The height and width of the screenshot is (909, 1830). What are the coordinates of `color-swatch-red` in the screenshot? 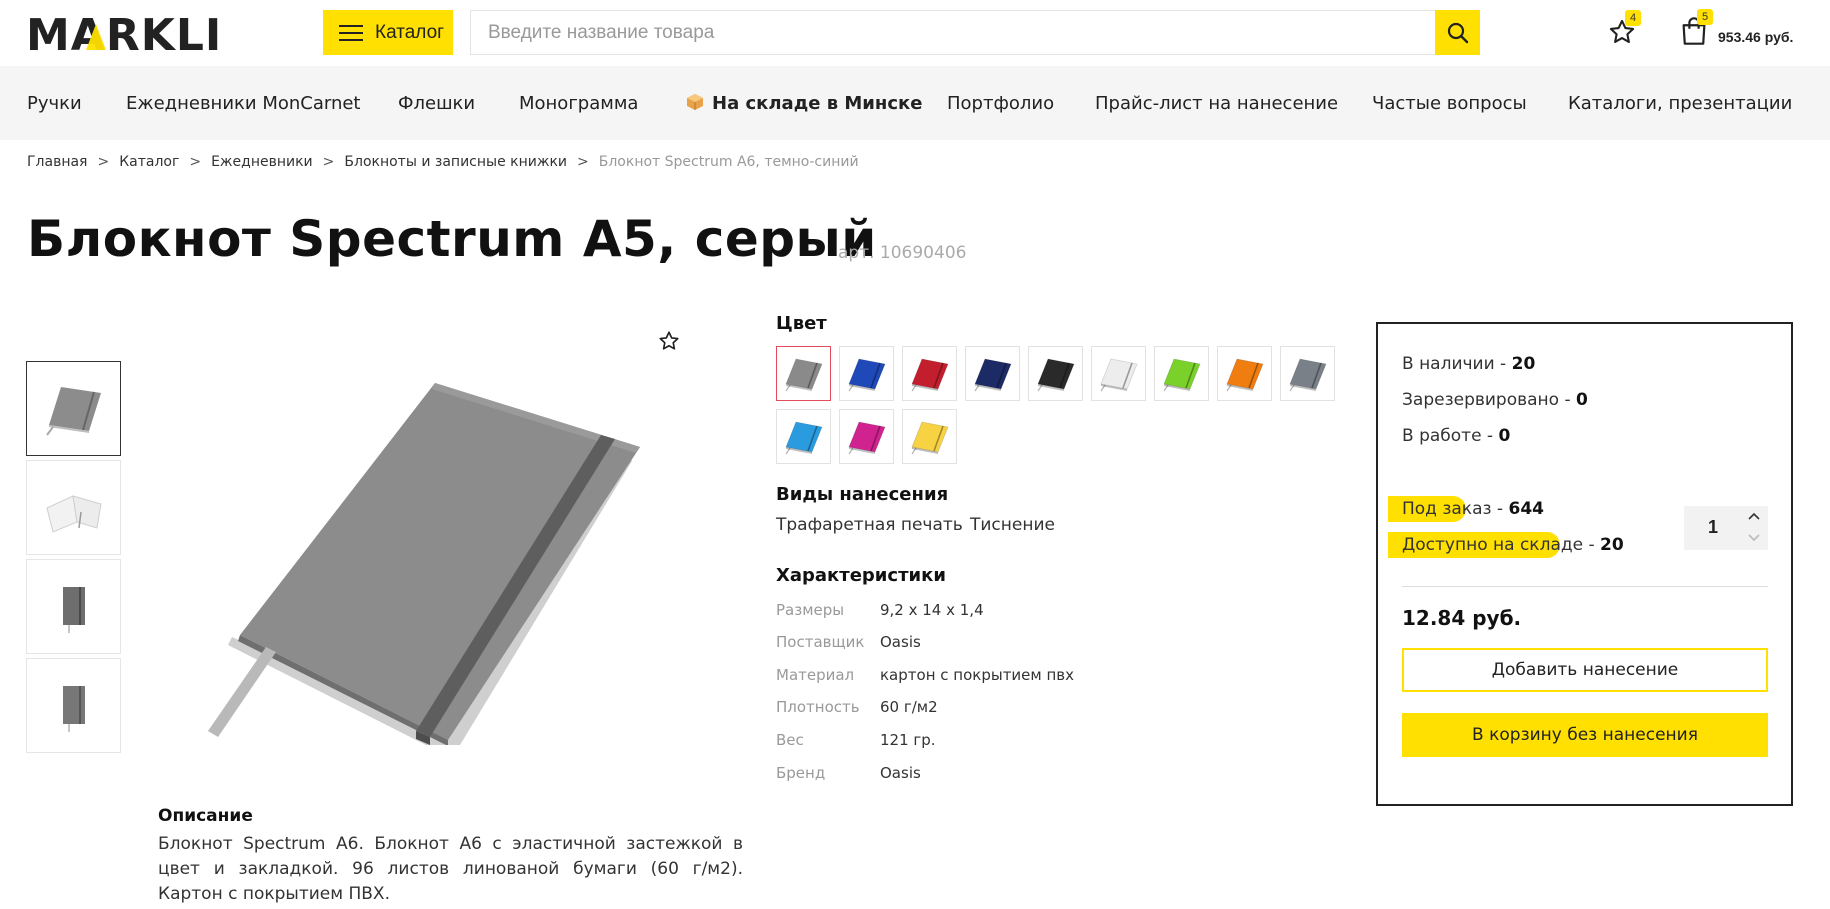 It's located at (929, 373).